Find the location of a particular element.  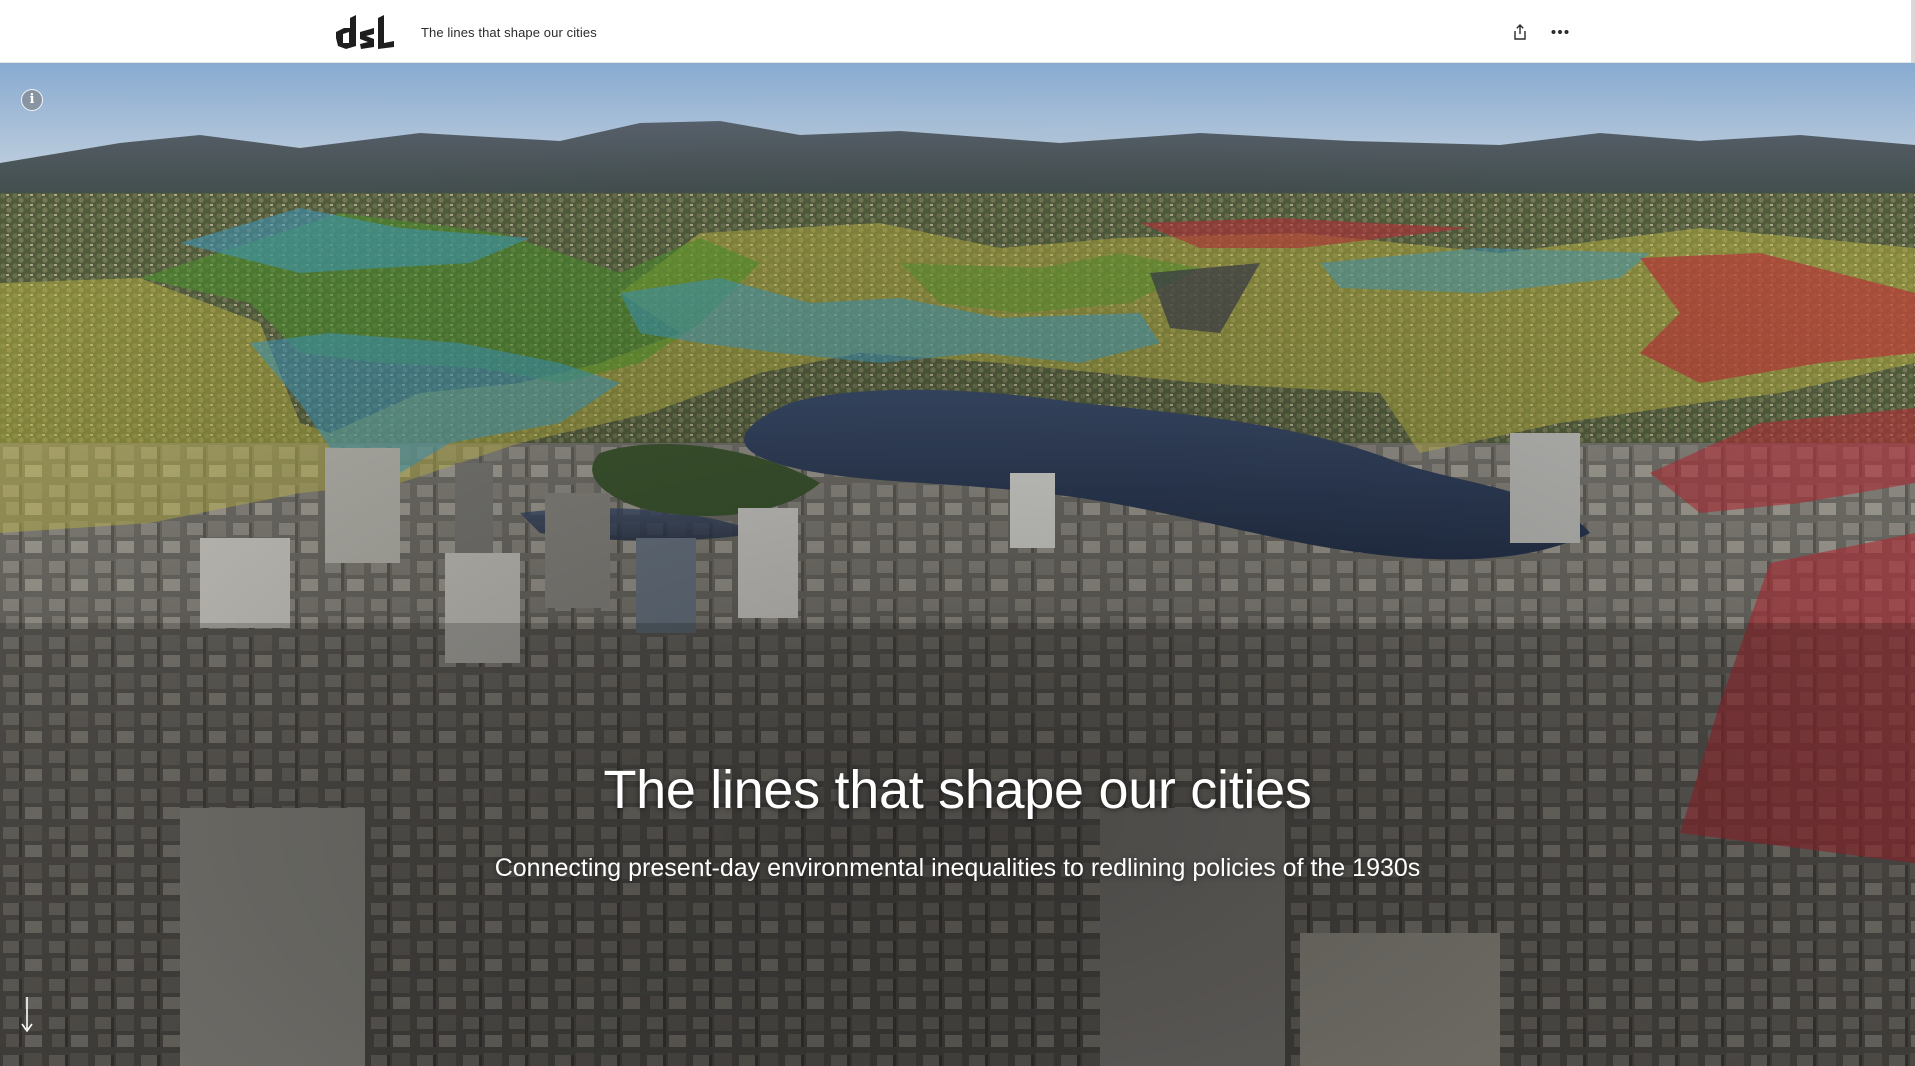

share-button is located at coordinates (1520, 32).